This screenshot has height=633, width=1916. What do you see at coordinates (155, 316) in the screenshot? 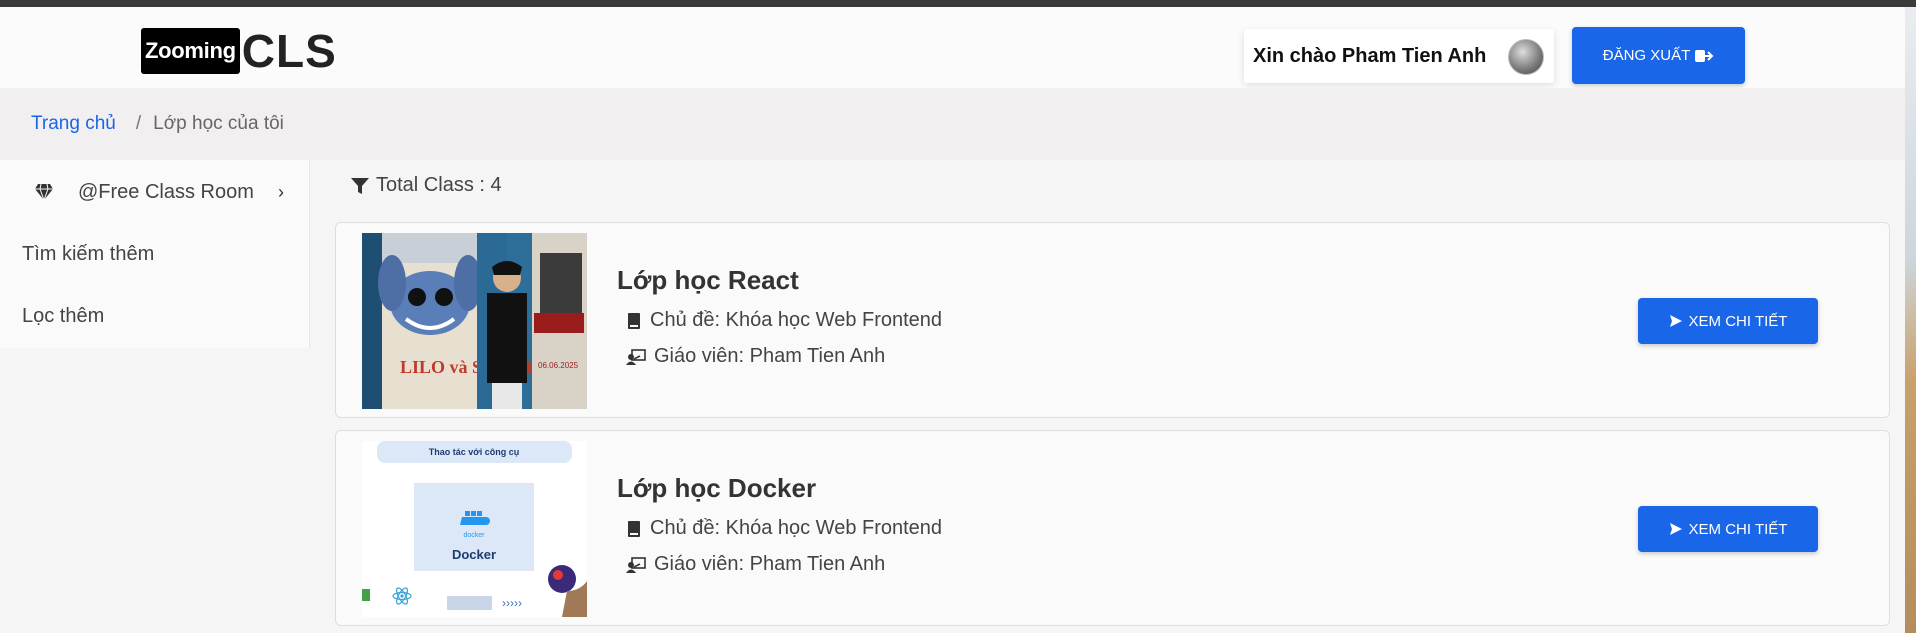
I see `sidebar-item-filter-more: Lọc thêm` at bounding box center [155, 316].